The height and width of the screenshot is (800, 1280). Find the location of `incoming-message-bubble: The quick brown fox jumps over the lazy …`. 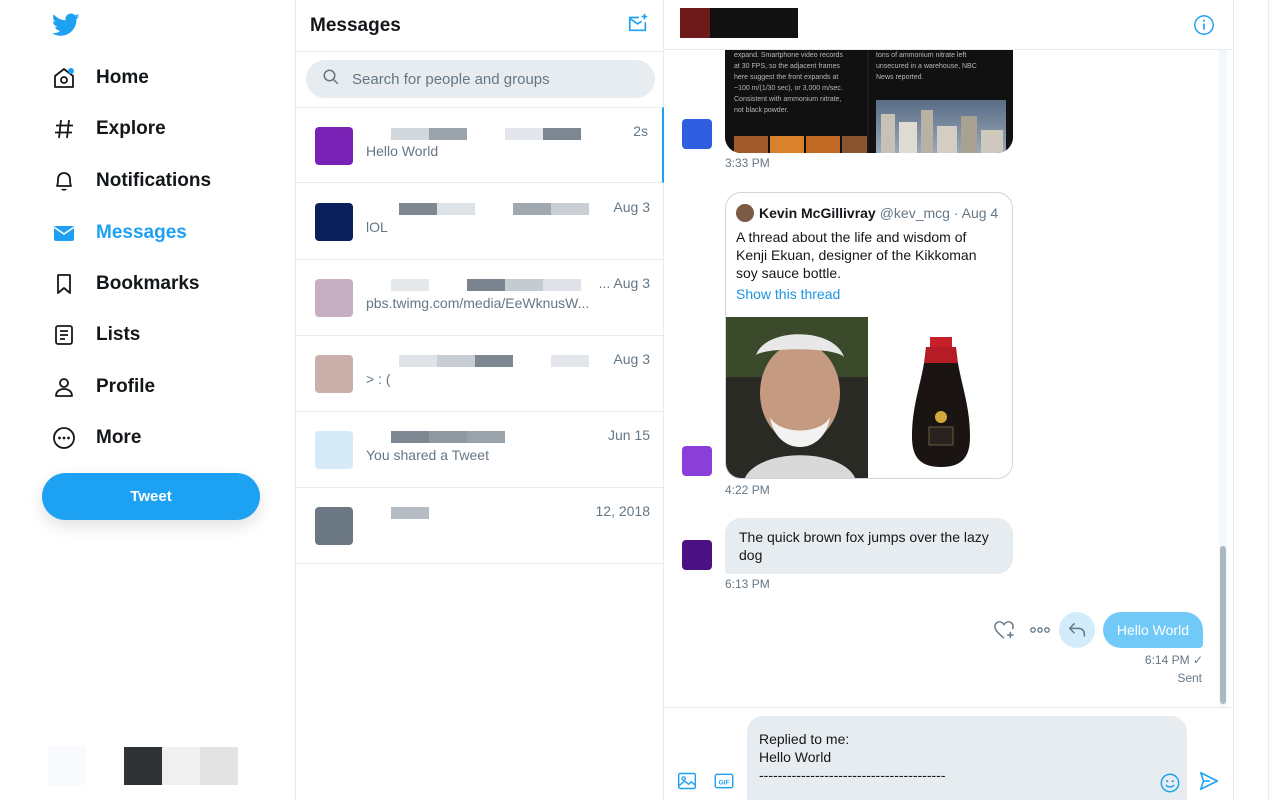

incoming-message-bubble: The quick brown fox jumps over the lazy … is located at coordinates (869, 546).